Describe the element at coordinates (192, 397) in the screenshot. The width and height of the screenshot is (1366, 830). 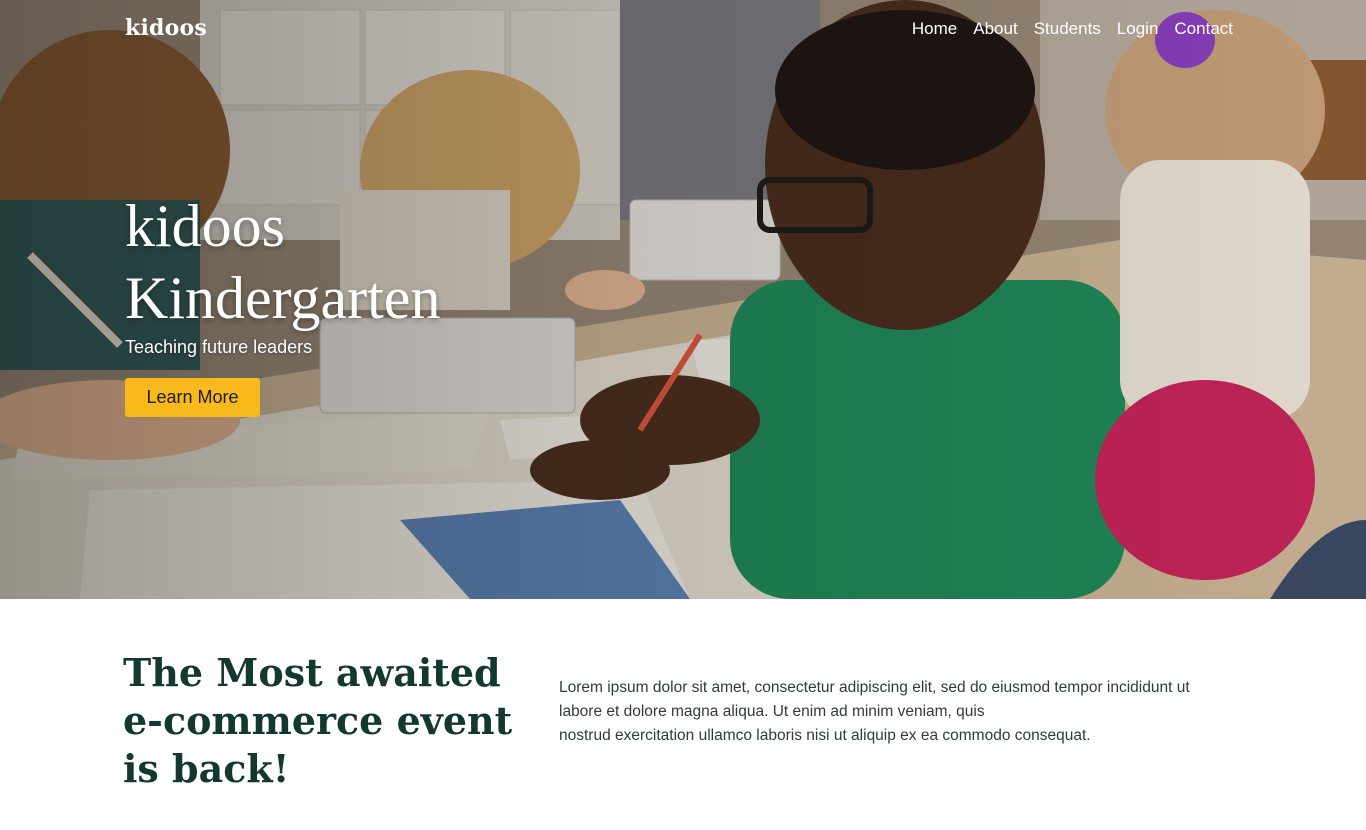
I see `learn-more-button: Learn More` at that location.